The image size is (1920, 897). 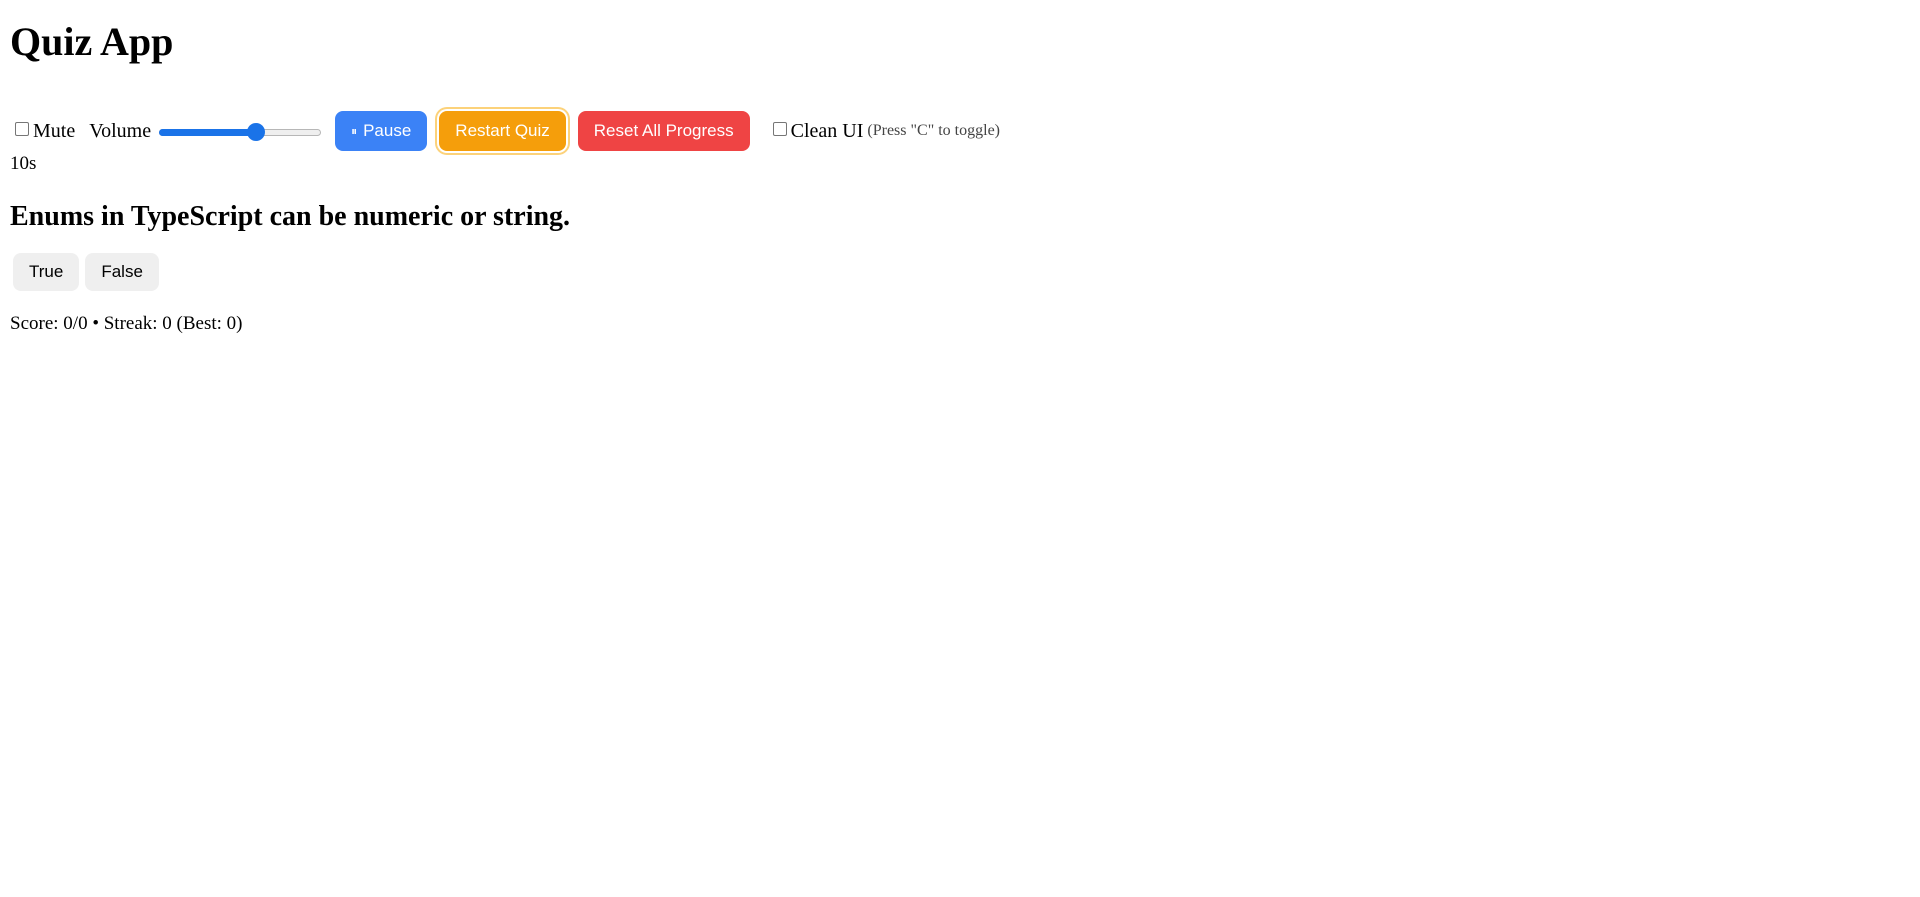 I want to click on reset-all-progress-button: Reset All Progress, so click(x=663, y=131).